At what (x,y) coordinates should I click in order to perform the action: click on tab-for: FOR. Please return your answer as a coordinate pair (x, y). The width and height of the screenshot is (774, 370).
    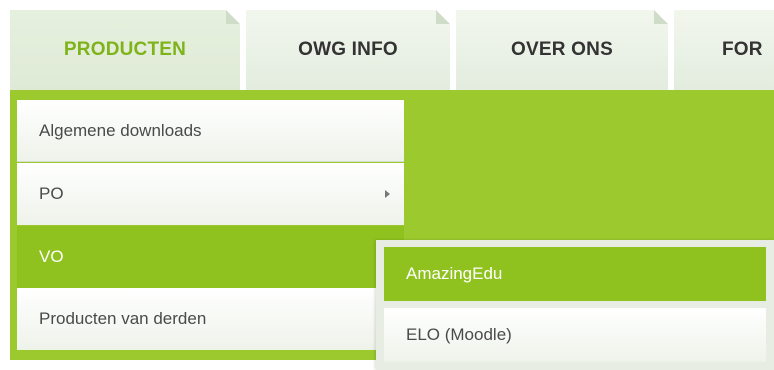
    Looking at the image, I should click on (724, 50).